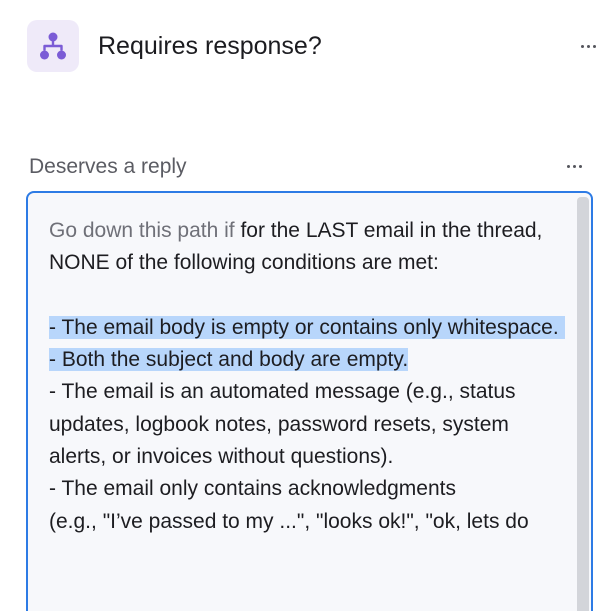 This screenshot has width=600, height=611. Describe the element at coordinates (108, 166) in the screenshot. I see `path-label: Deserves a reply` at that location.